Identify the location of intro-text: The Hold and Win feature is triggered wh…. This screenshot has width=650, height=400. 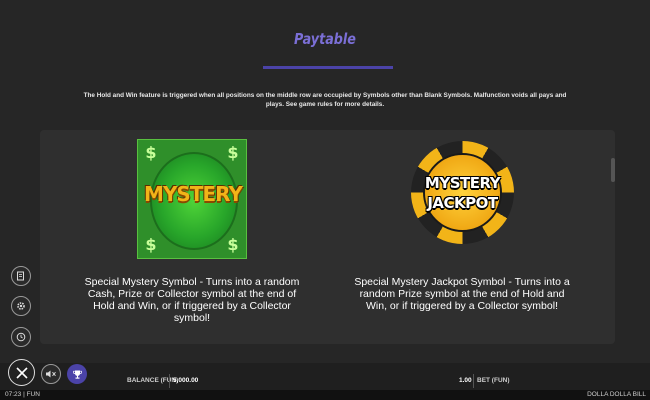
(325, 100).